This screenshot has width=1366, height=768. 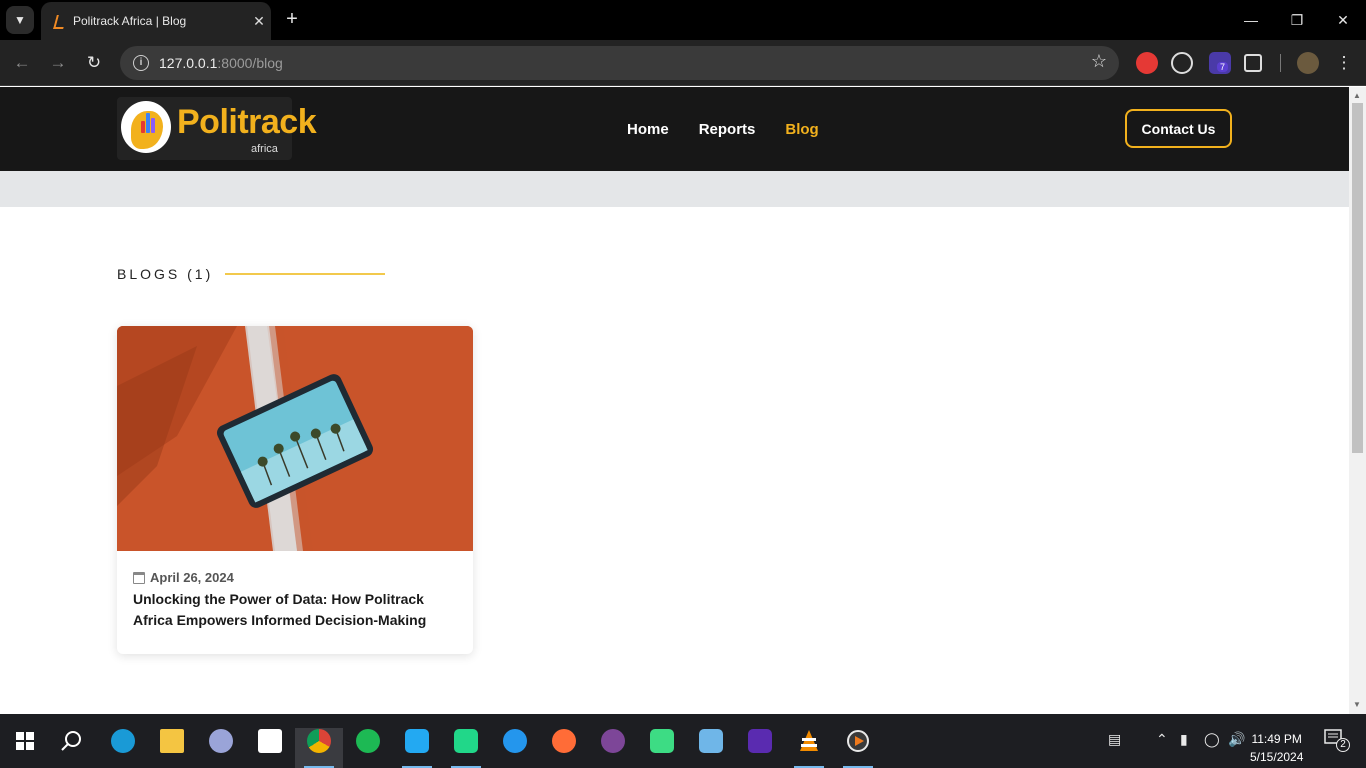 What do you see at coordinates (648, 129) in the screenshot?
I see `nav-home: Home` at bounding box center [648, 129].